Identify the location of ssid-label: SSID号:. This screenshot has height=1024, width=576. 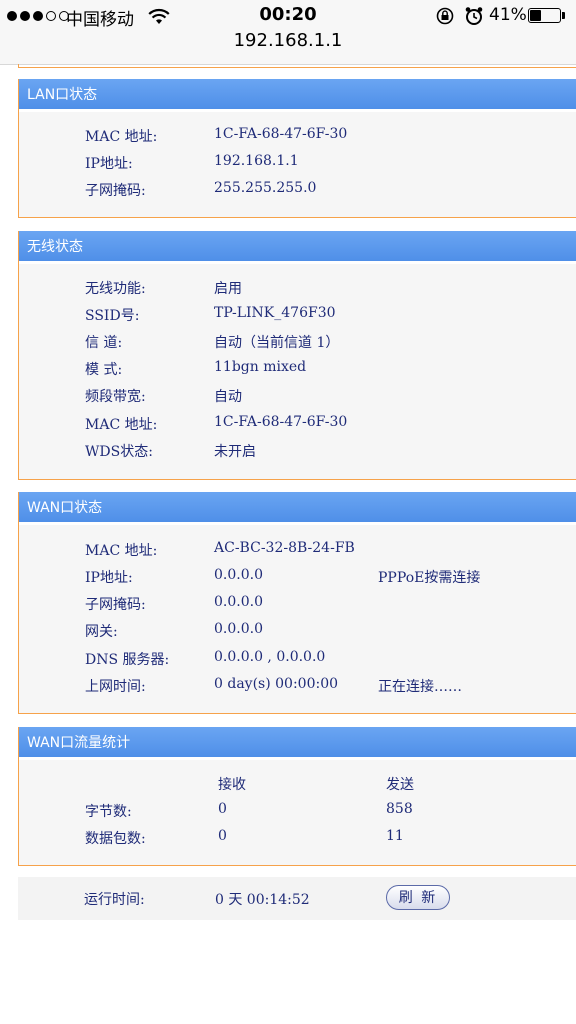
(112, 316).